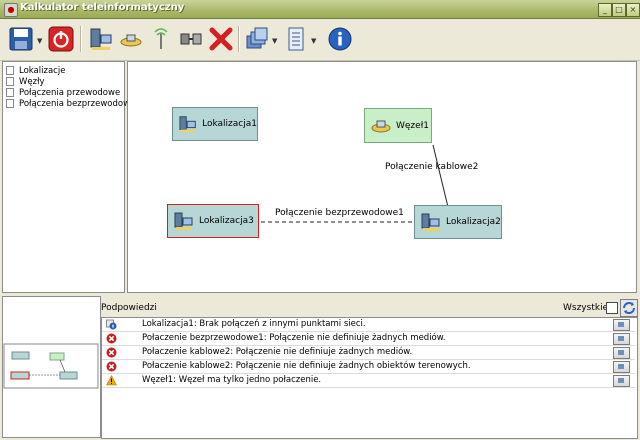 This screenshot has width=640, height=440. Describe the element at coordinates (32, 81) in the screenshot. I see `tree-item-label: Węzły` at that location.